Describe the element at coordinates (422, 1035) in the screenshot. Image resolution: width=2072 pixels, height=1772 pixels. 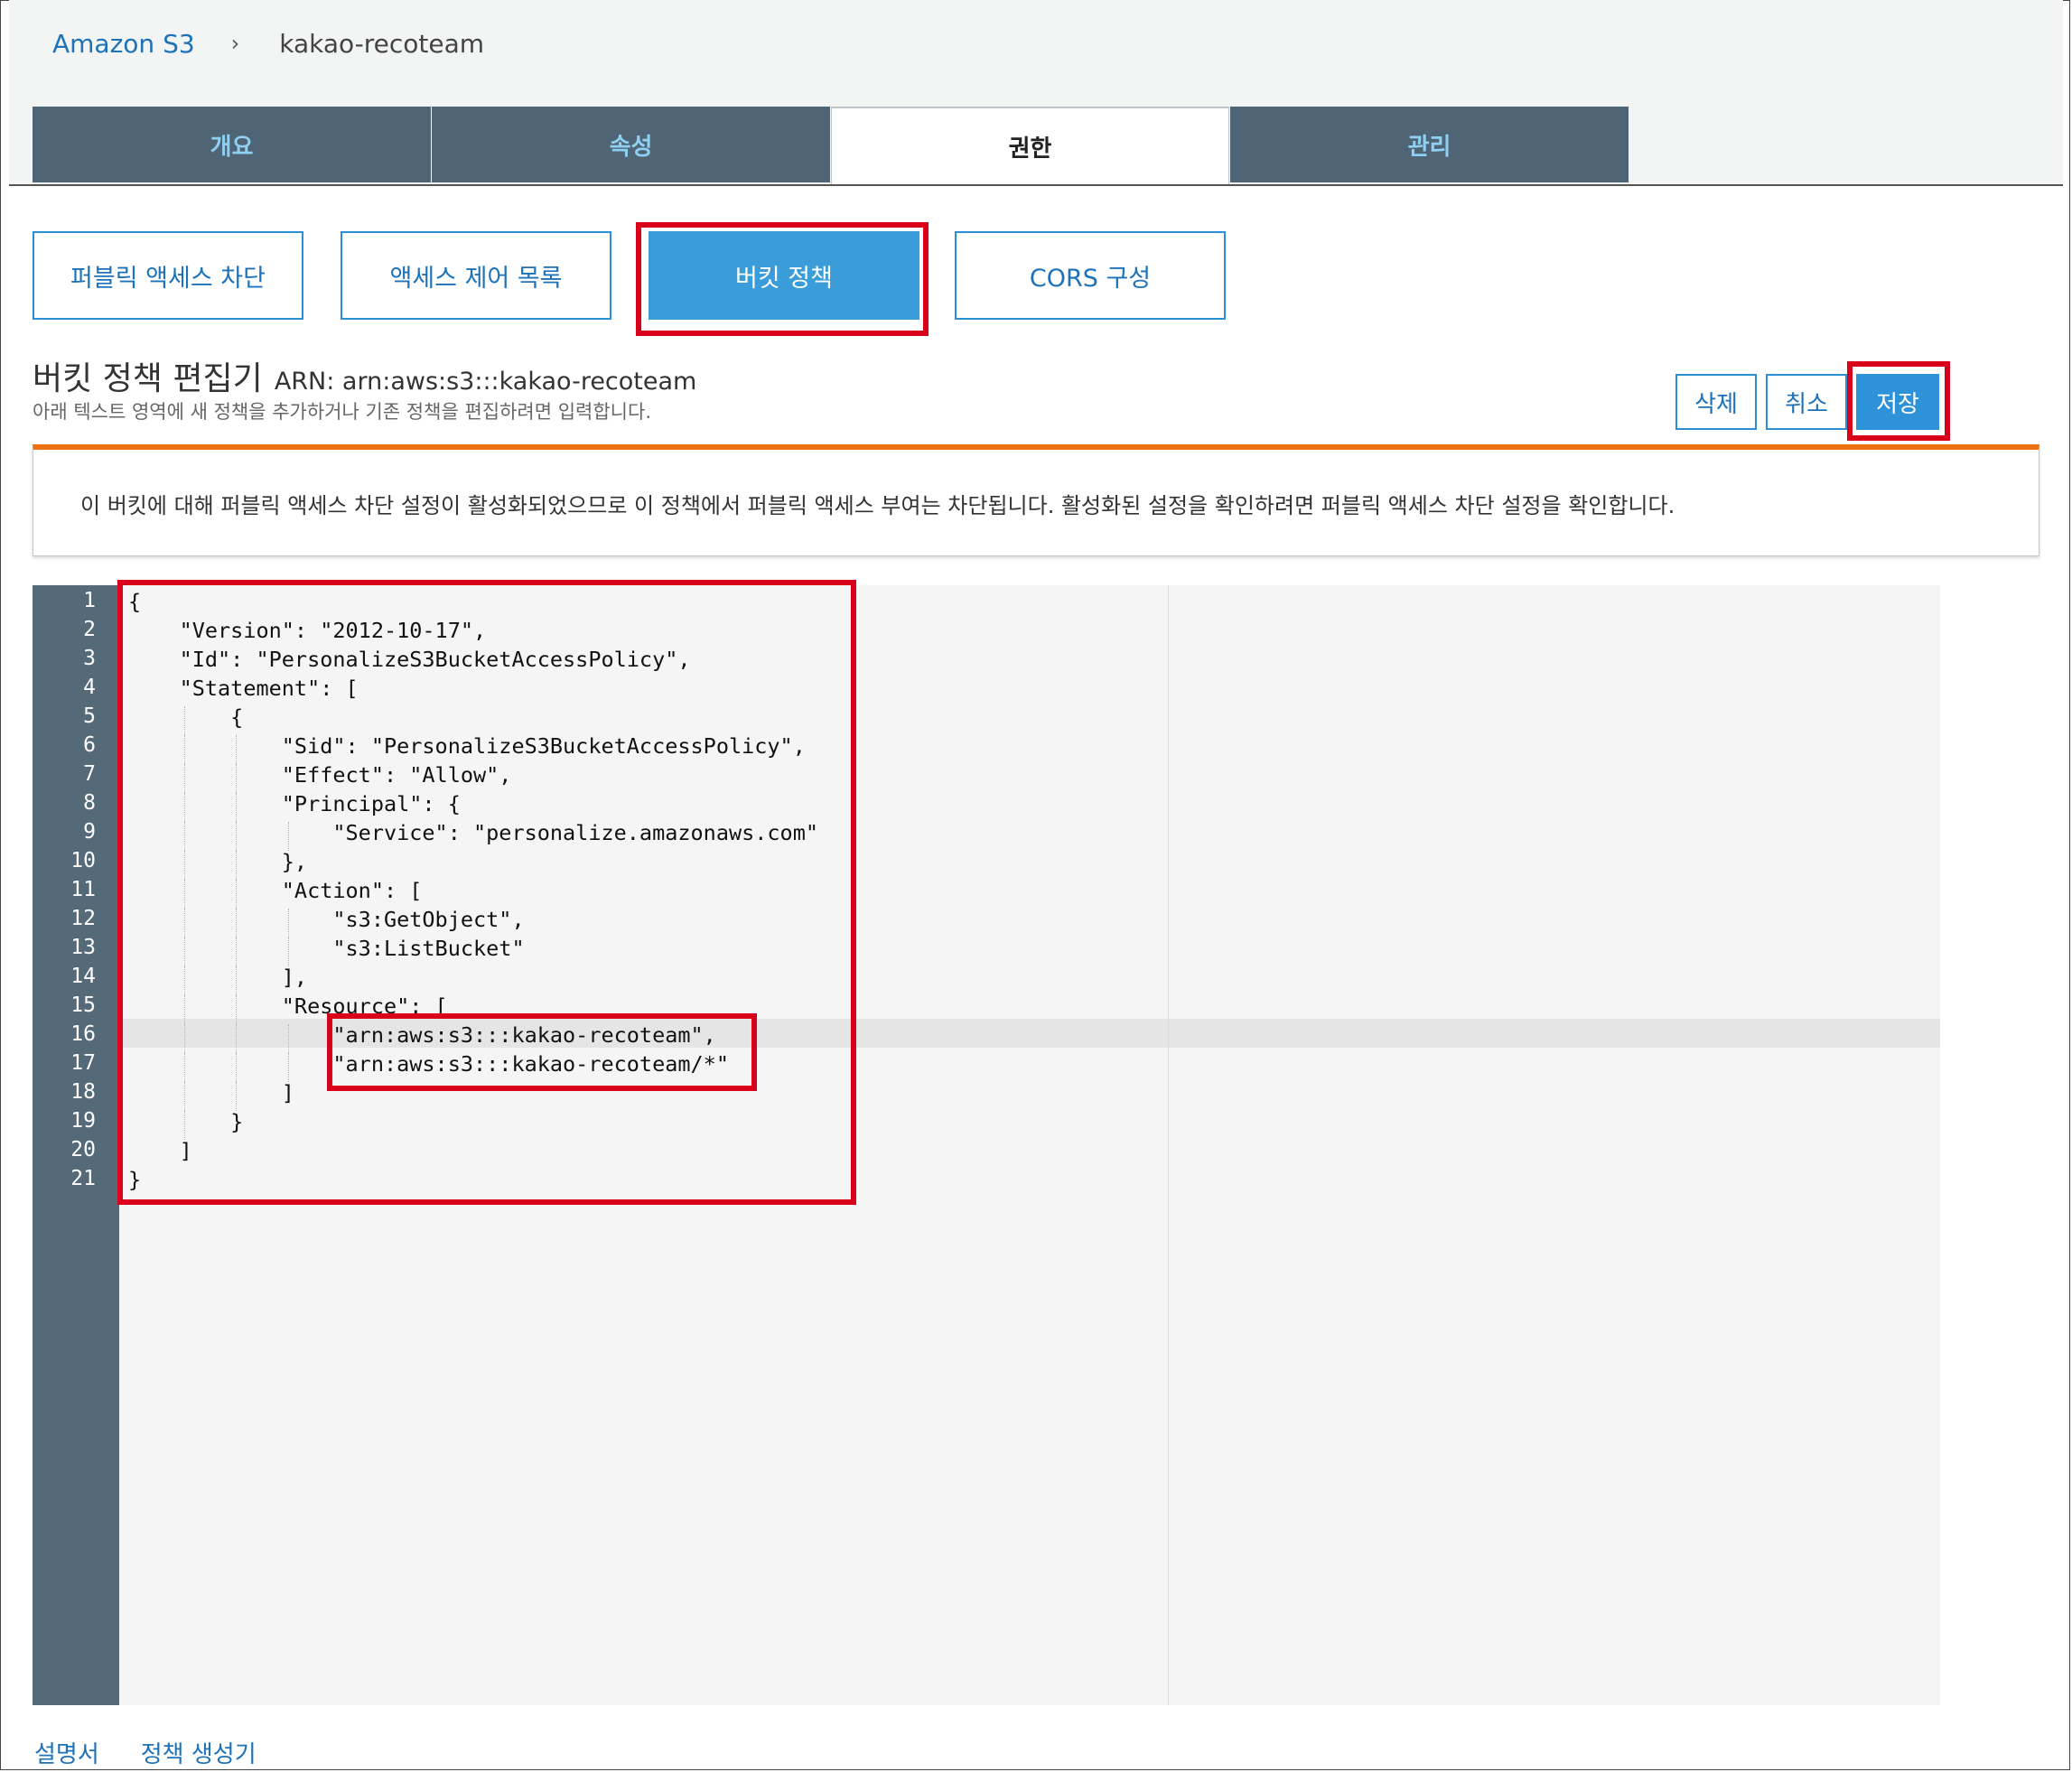
I see `code-line: "arn:aws:s3:::kakao-recoteam",` at that location.